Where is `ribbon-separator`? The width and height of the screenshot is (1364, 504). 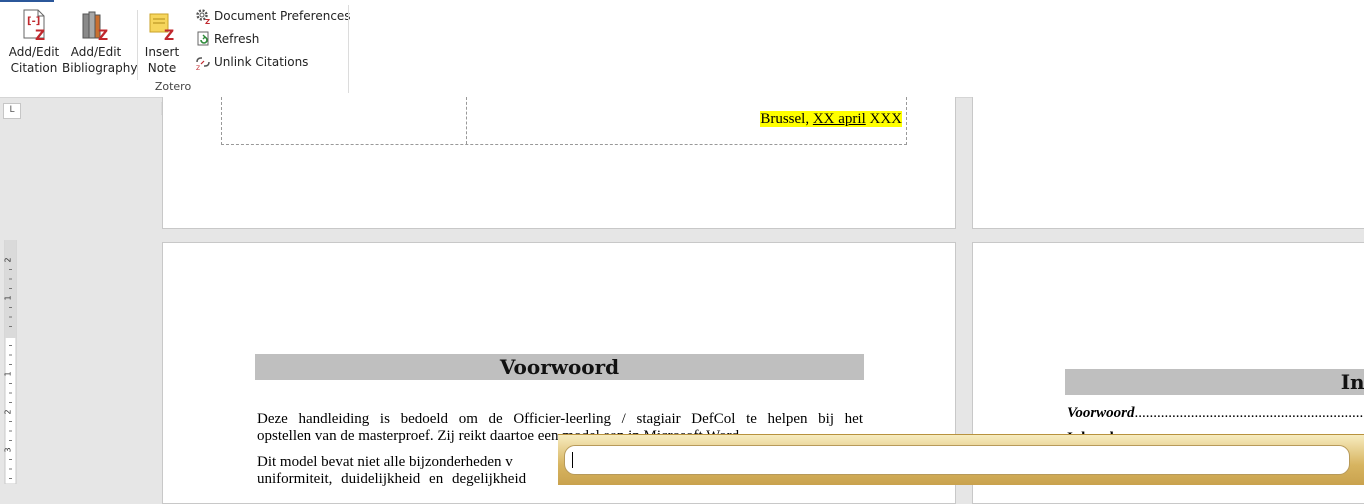
ribbon-separator is located at coordinates (137, 45).